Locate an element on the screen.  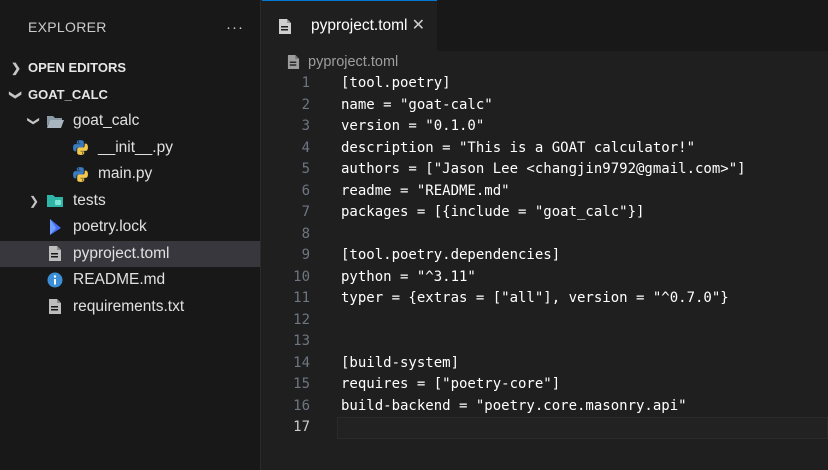
line-number: 2 is located at coordinates (305, 104).